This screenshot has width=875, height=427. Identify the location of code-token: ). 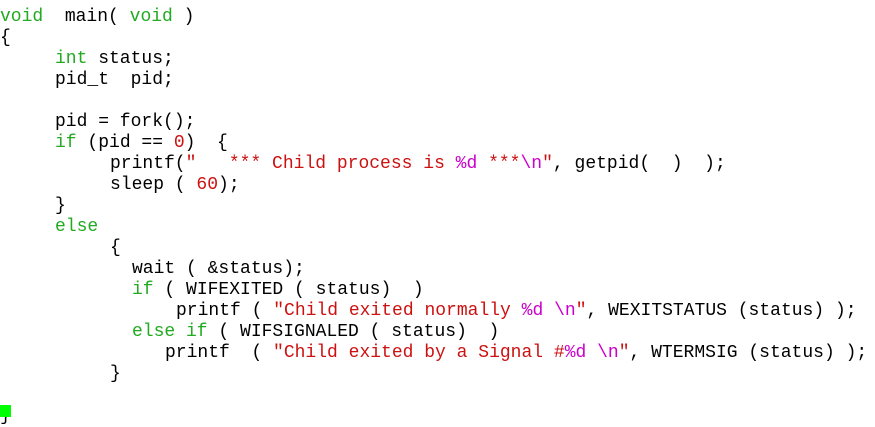
(183, 17).